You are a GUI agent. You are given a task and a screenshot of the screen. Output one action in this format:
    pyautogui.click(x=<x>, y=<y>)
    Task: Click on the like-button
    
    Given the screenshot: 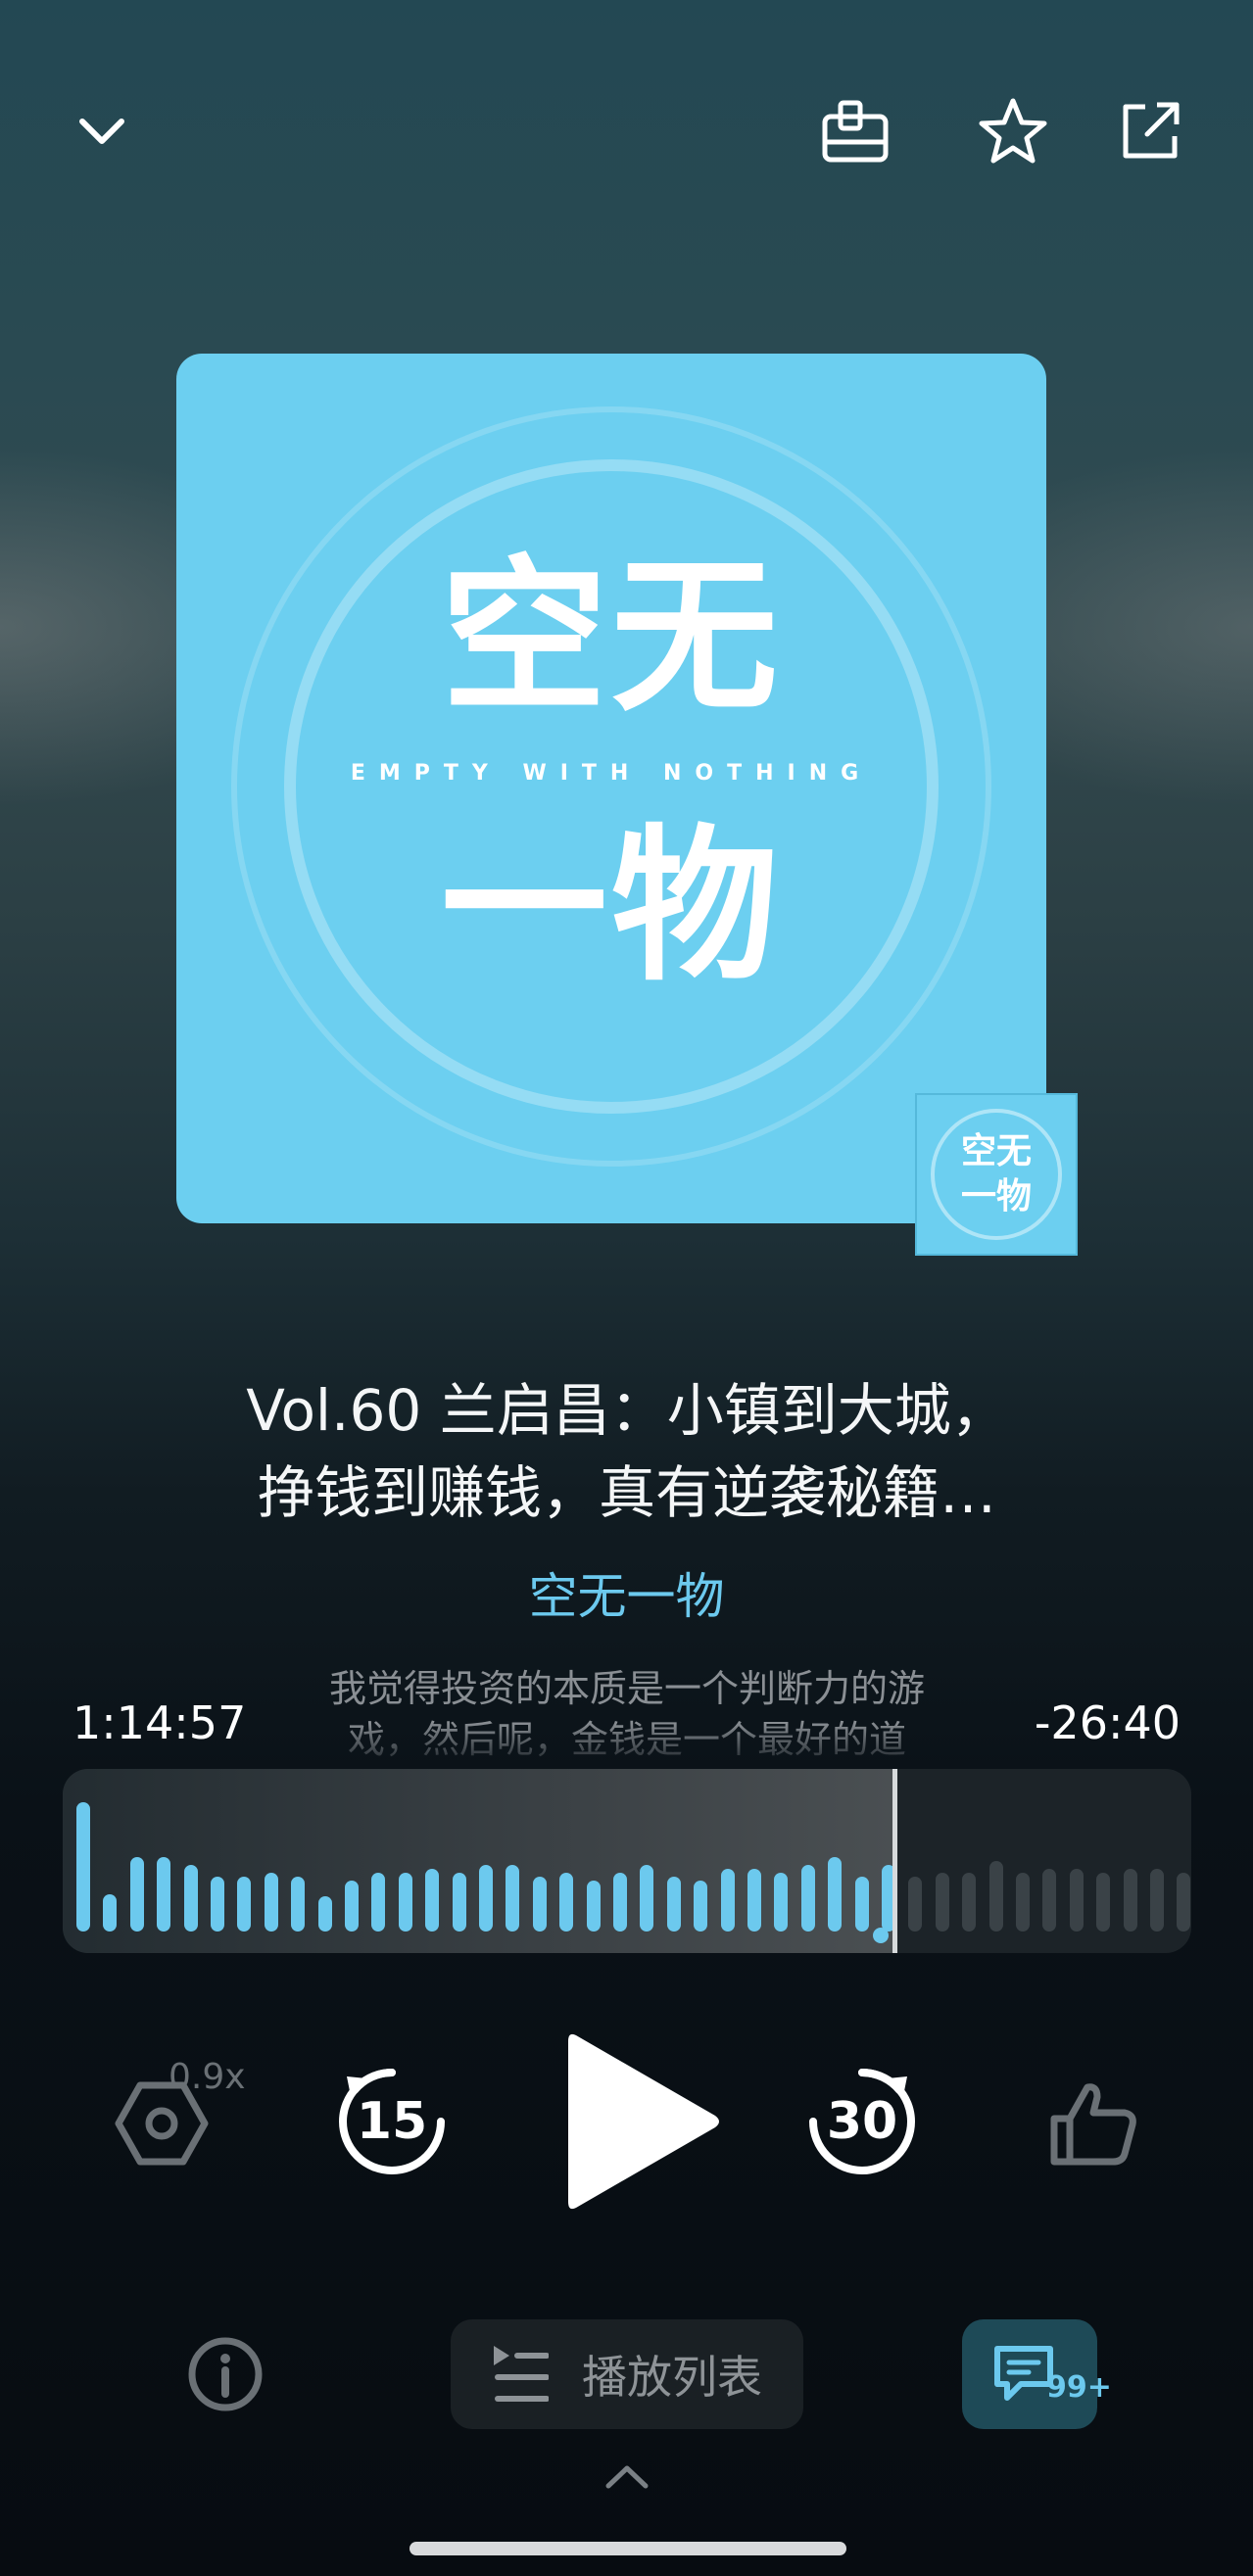 What is the action you would take?
    pyautogui.click(x=1093, y=2123)
    